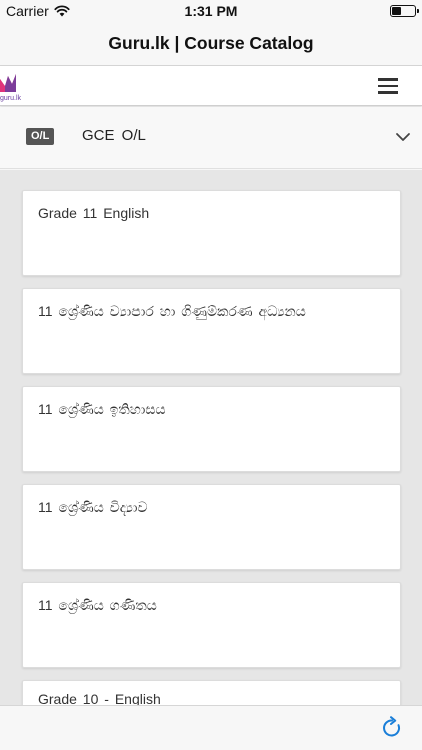  I want to click on course-card: 11 ශ්‍රේණිය විද්‍යාව, so click(211, 527).